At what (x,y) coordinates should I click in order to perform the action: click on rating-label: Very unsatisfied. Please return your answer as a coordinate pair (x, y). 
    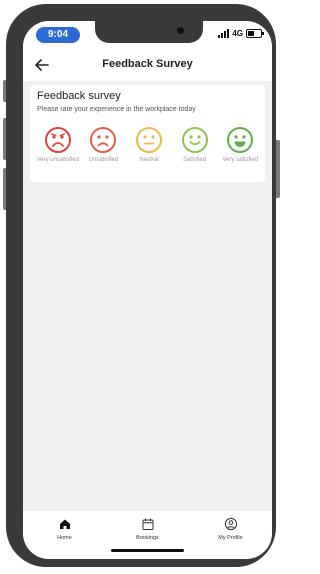
    Looking at the image, I should click on (57, 160).